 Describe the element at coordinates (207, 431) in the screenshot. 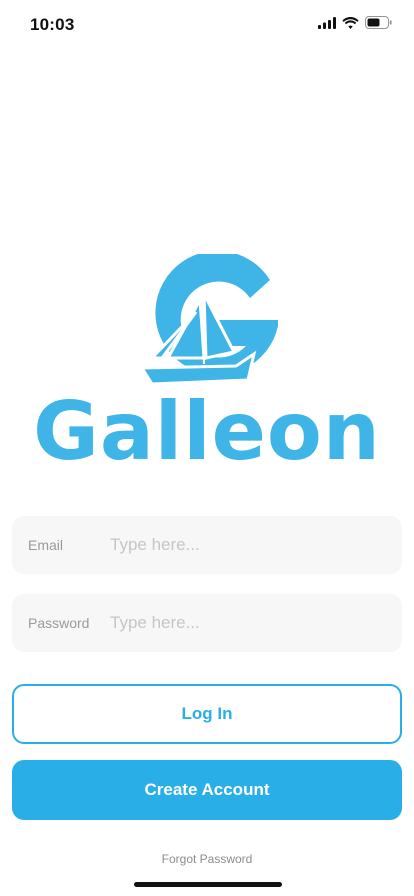

I see `brand-wordmark: Galleon` at that location.